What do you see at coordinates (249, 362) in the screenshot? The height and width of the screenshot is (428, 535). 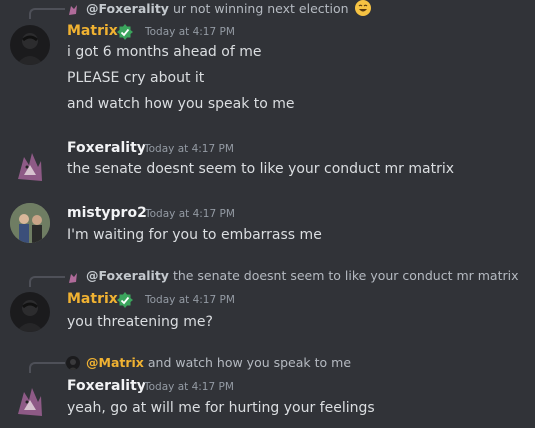 I see `reply-text: and watch how you speak to me` at bounding box center [249, 362].